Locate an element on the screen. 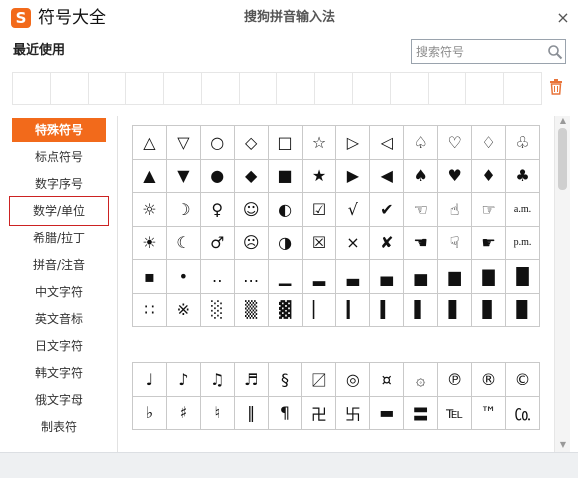 Image resolution: width=578 pixels, height=478 pixels. symbol-cell: ▽ is located at coordinates (183, 142).